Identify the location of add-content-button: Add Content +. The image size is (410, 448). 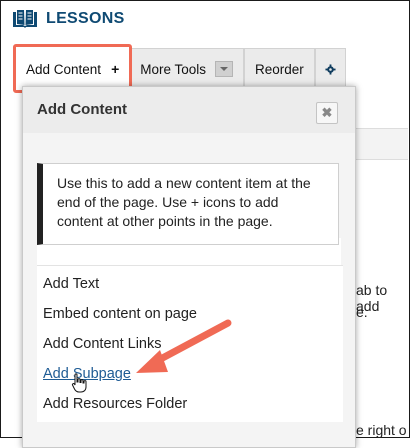
(73, 68).